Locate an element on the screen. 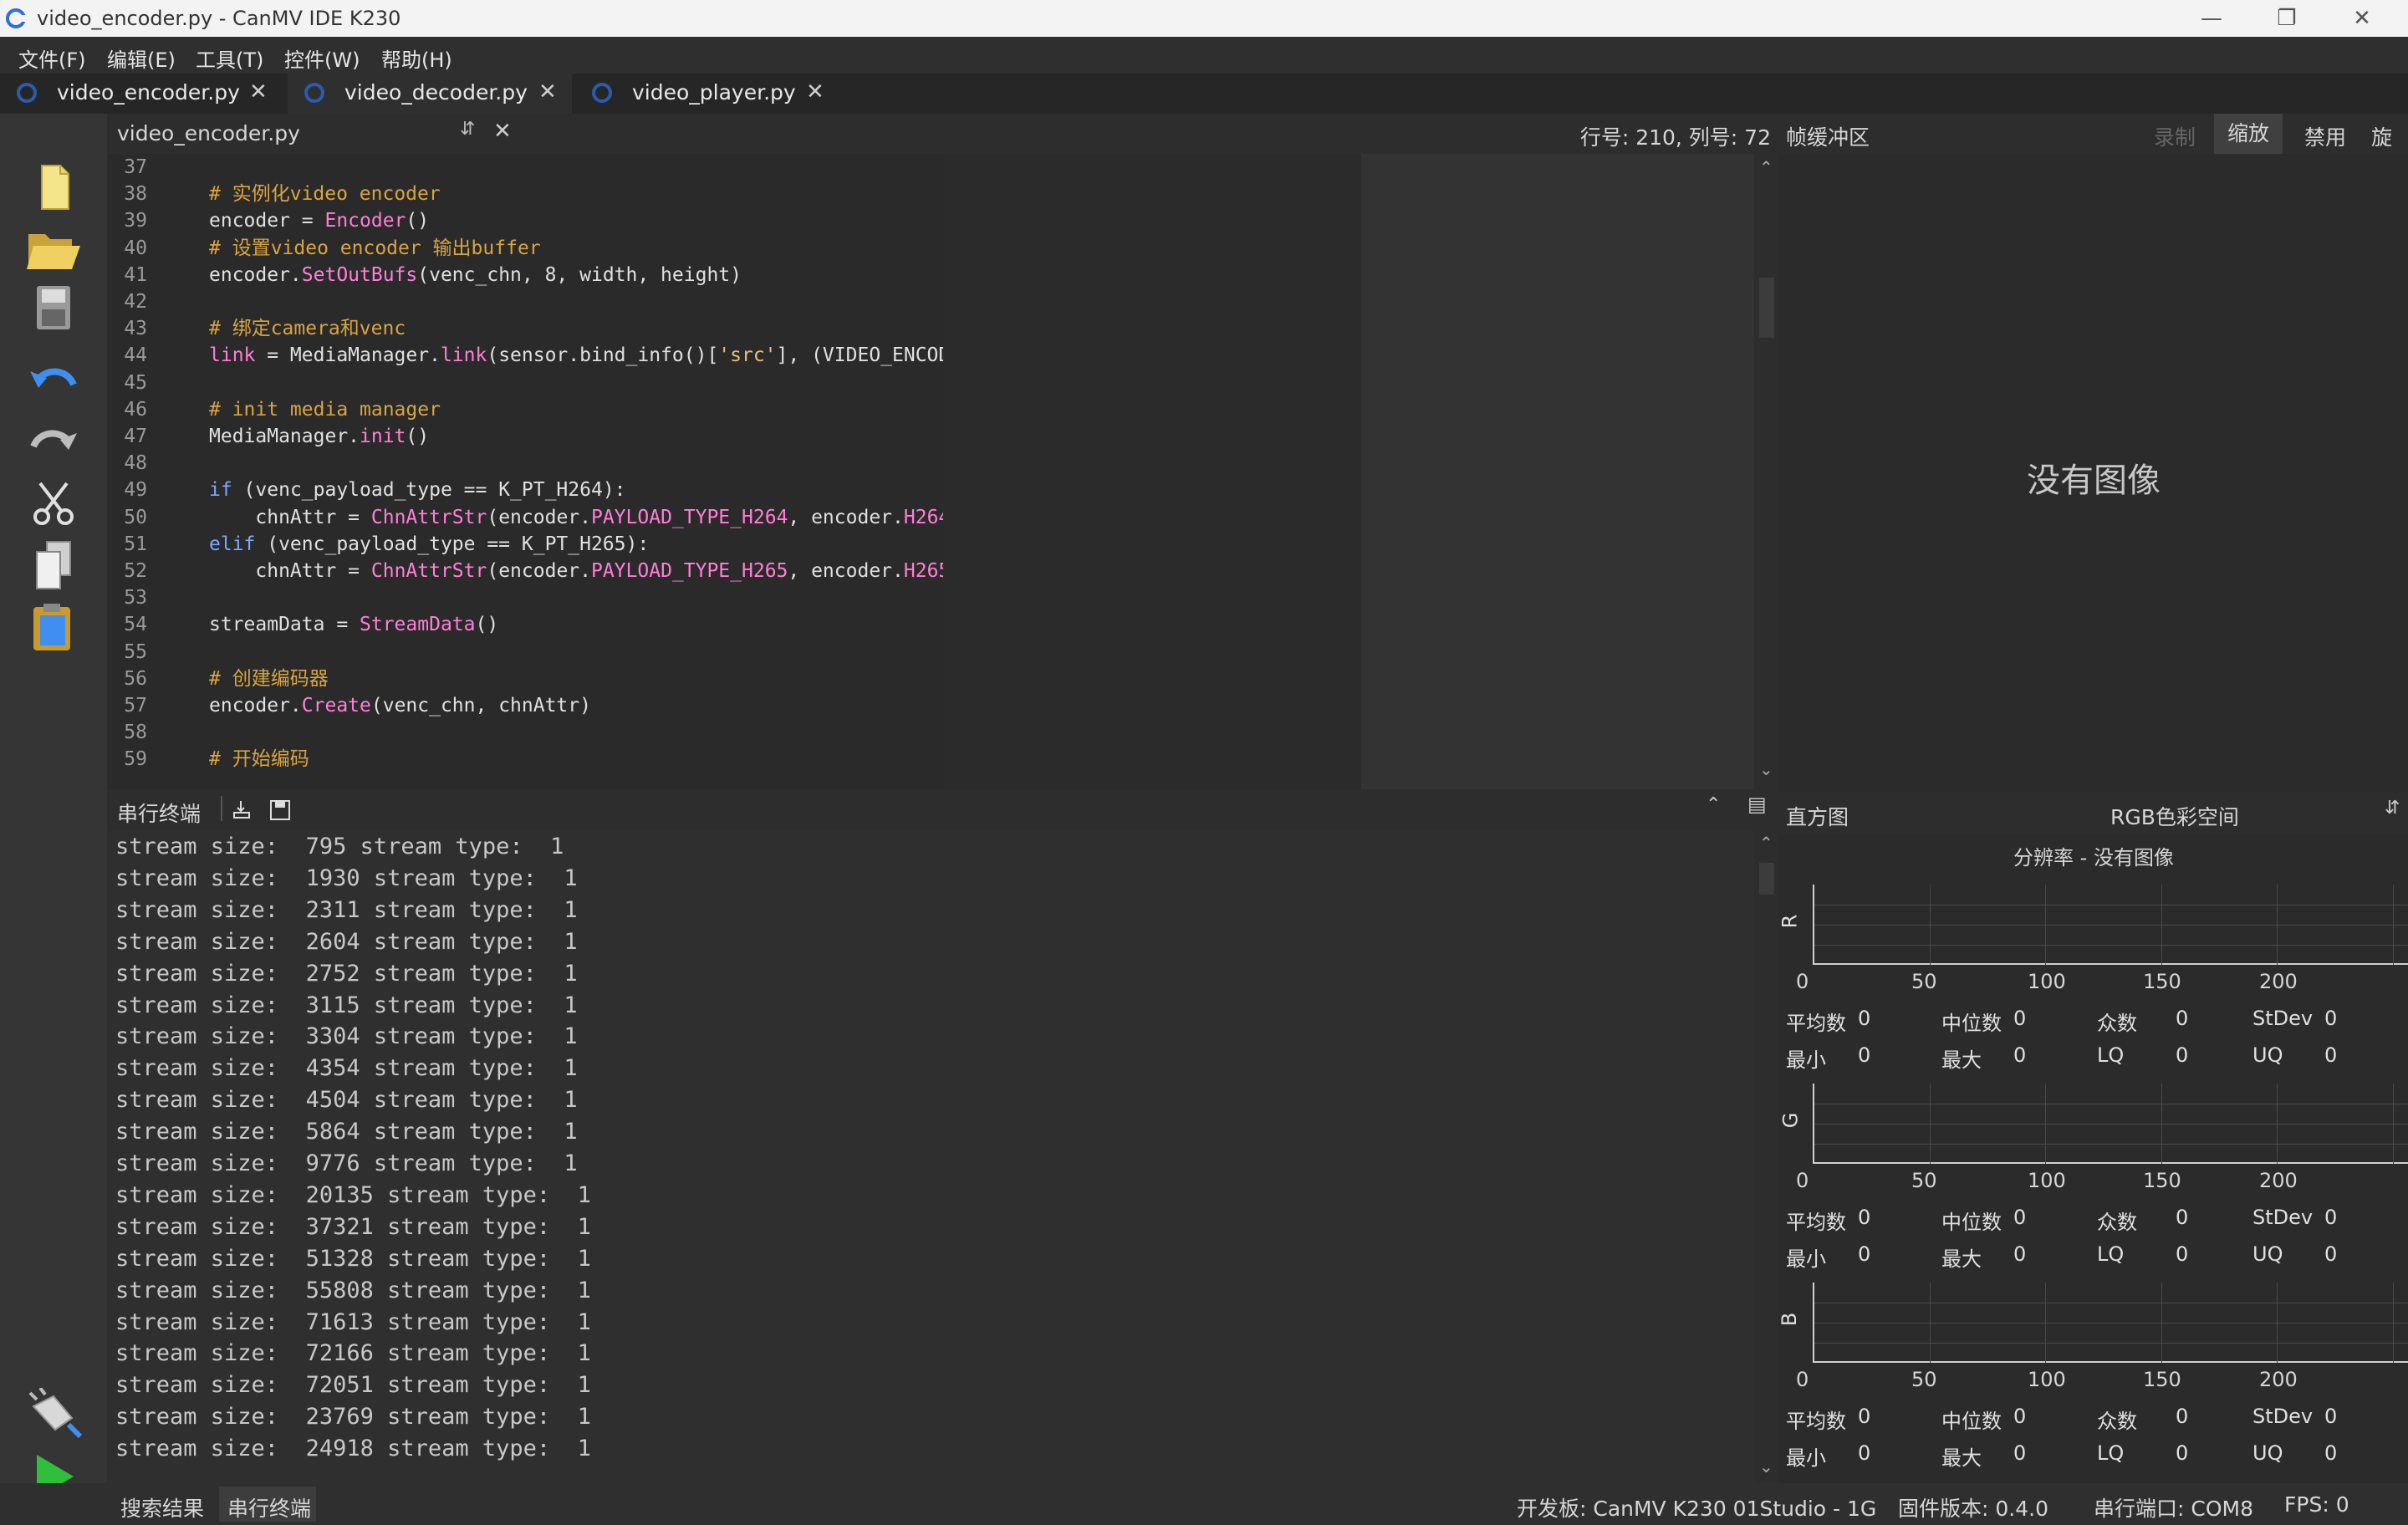  line-number: 52 is located at coordinates (136, 571).